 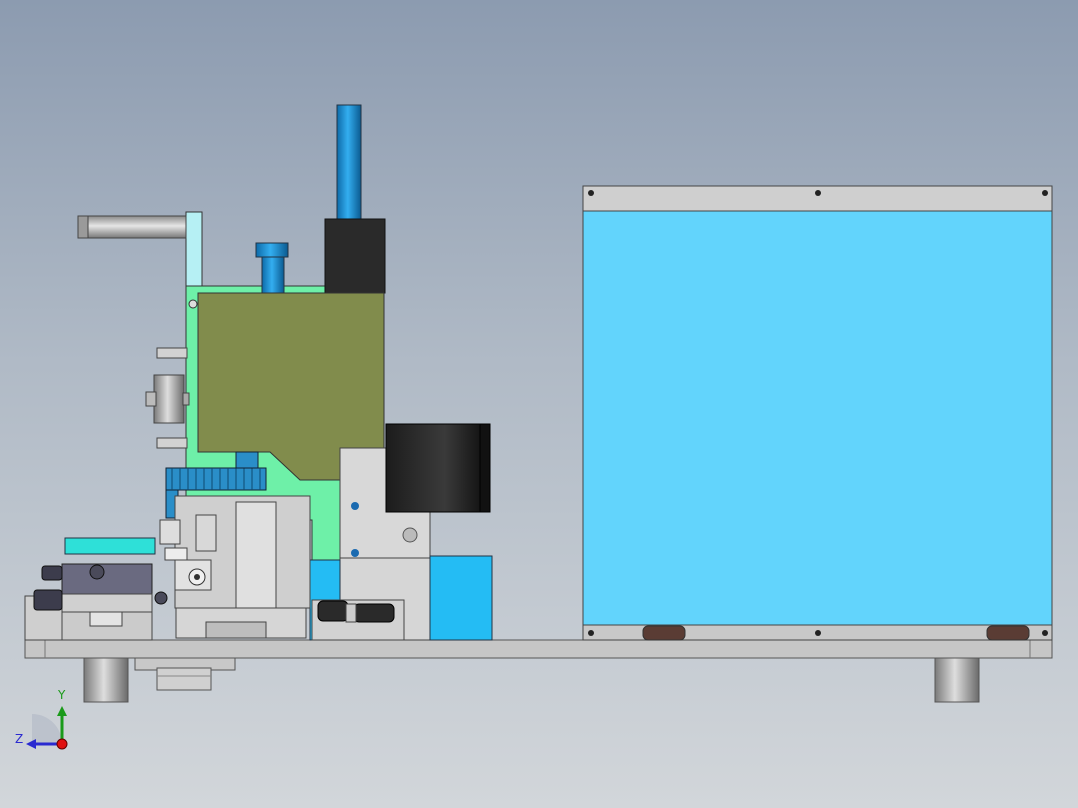 What do you see at coordinates (62, 695) in the screenshot?
I see `axis-y-label: Y` at bounding box center [62, 695].